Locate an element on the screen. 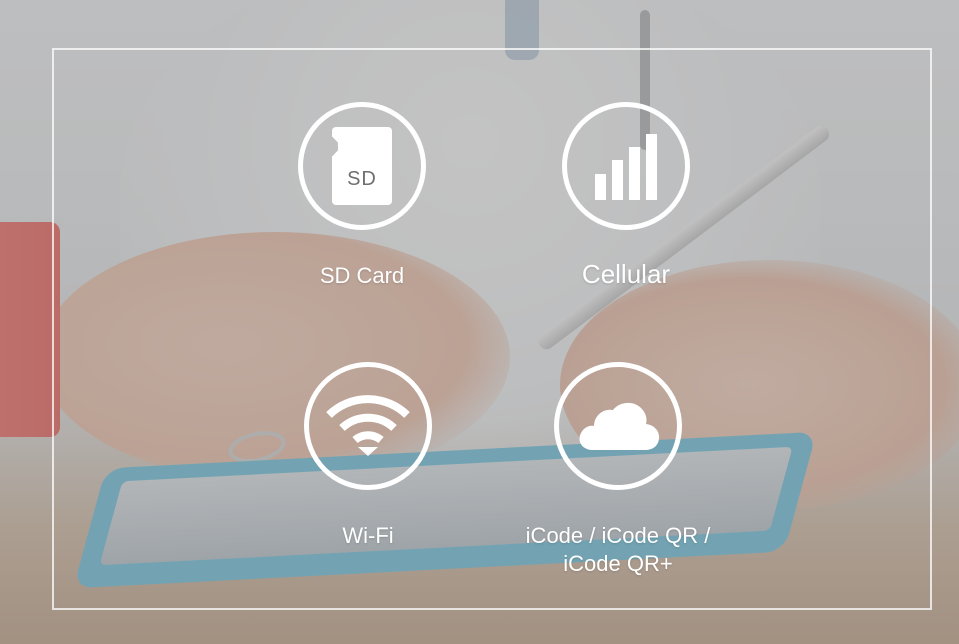 This screenshot has width=959, height=644. cellular-circle is located at coordinates (626, 166).